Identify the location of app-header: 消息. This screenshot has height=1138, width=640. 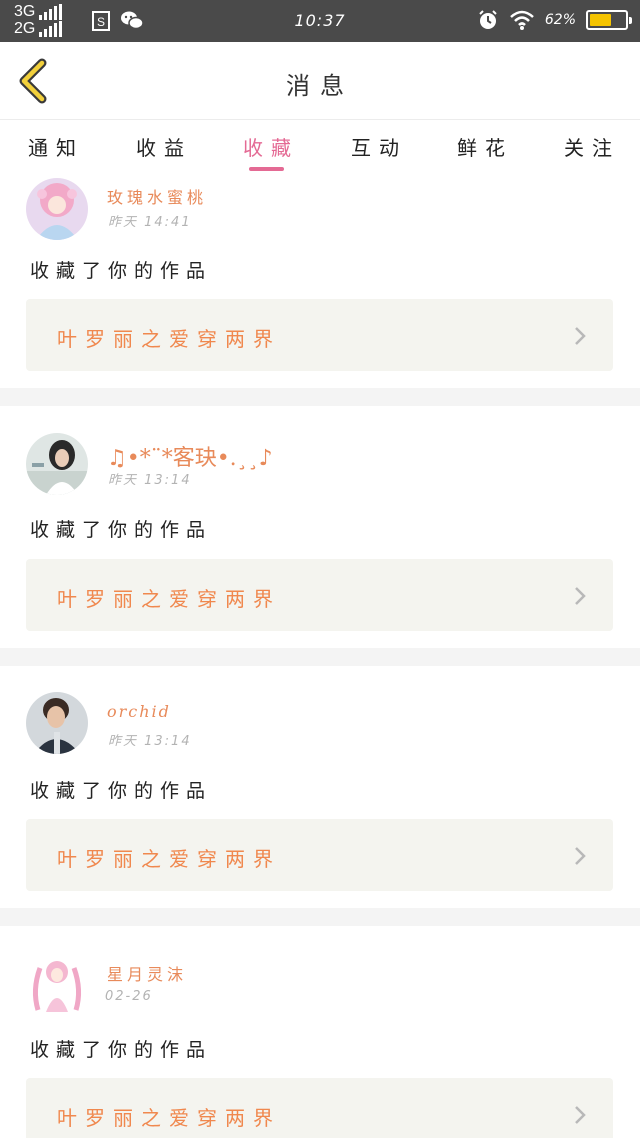
(320, 81).